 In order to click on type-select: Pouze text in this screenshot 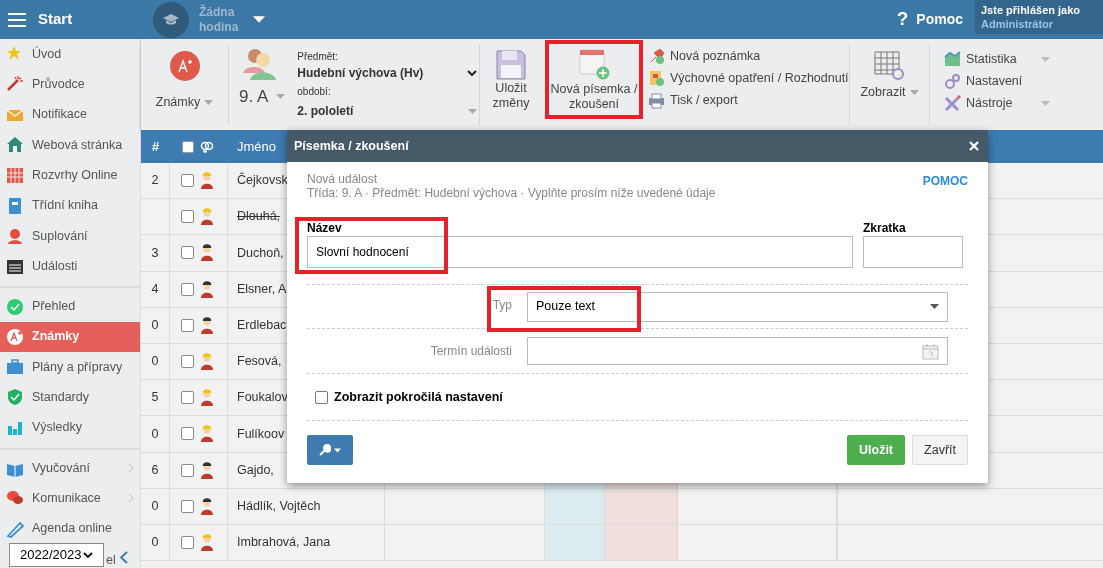, I will do `click(737, 306)`.